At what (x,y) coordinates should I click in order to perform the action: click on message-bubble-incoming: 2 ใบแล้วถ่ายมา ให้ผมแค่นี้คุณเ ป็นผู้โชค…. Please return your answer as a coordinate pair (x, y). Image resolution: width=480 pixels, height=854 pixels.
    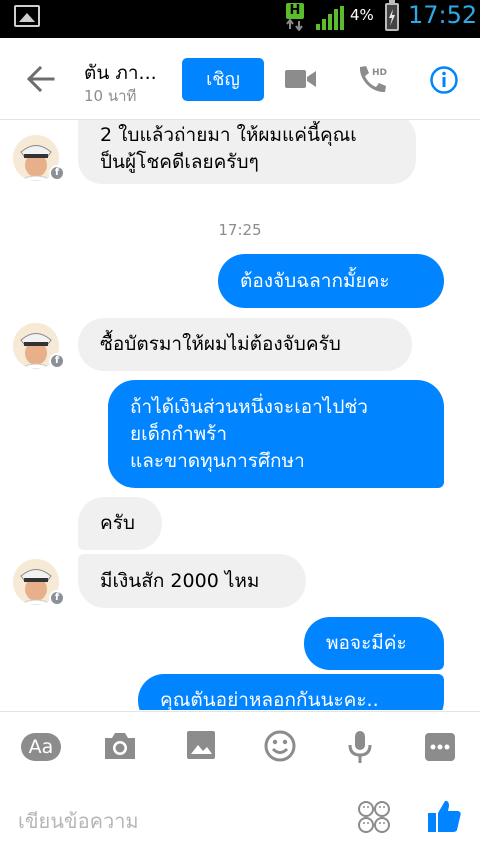
    Looking at the image, I should click on (247, 152).